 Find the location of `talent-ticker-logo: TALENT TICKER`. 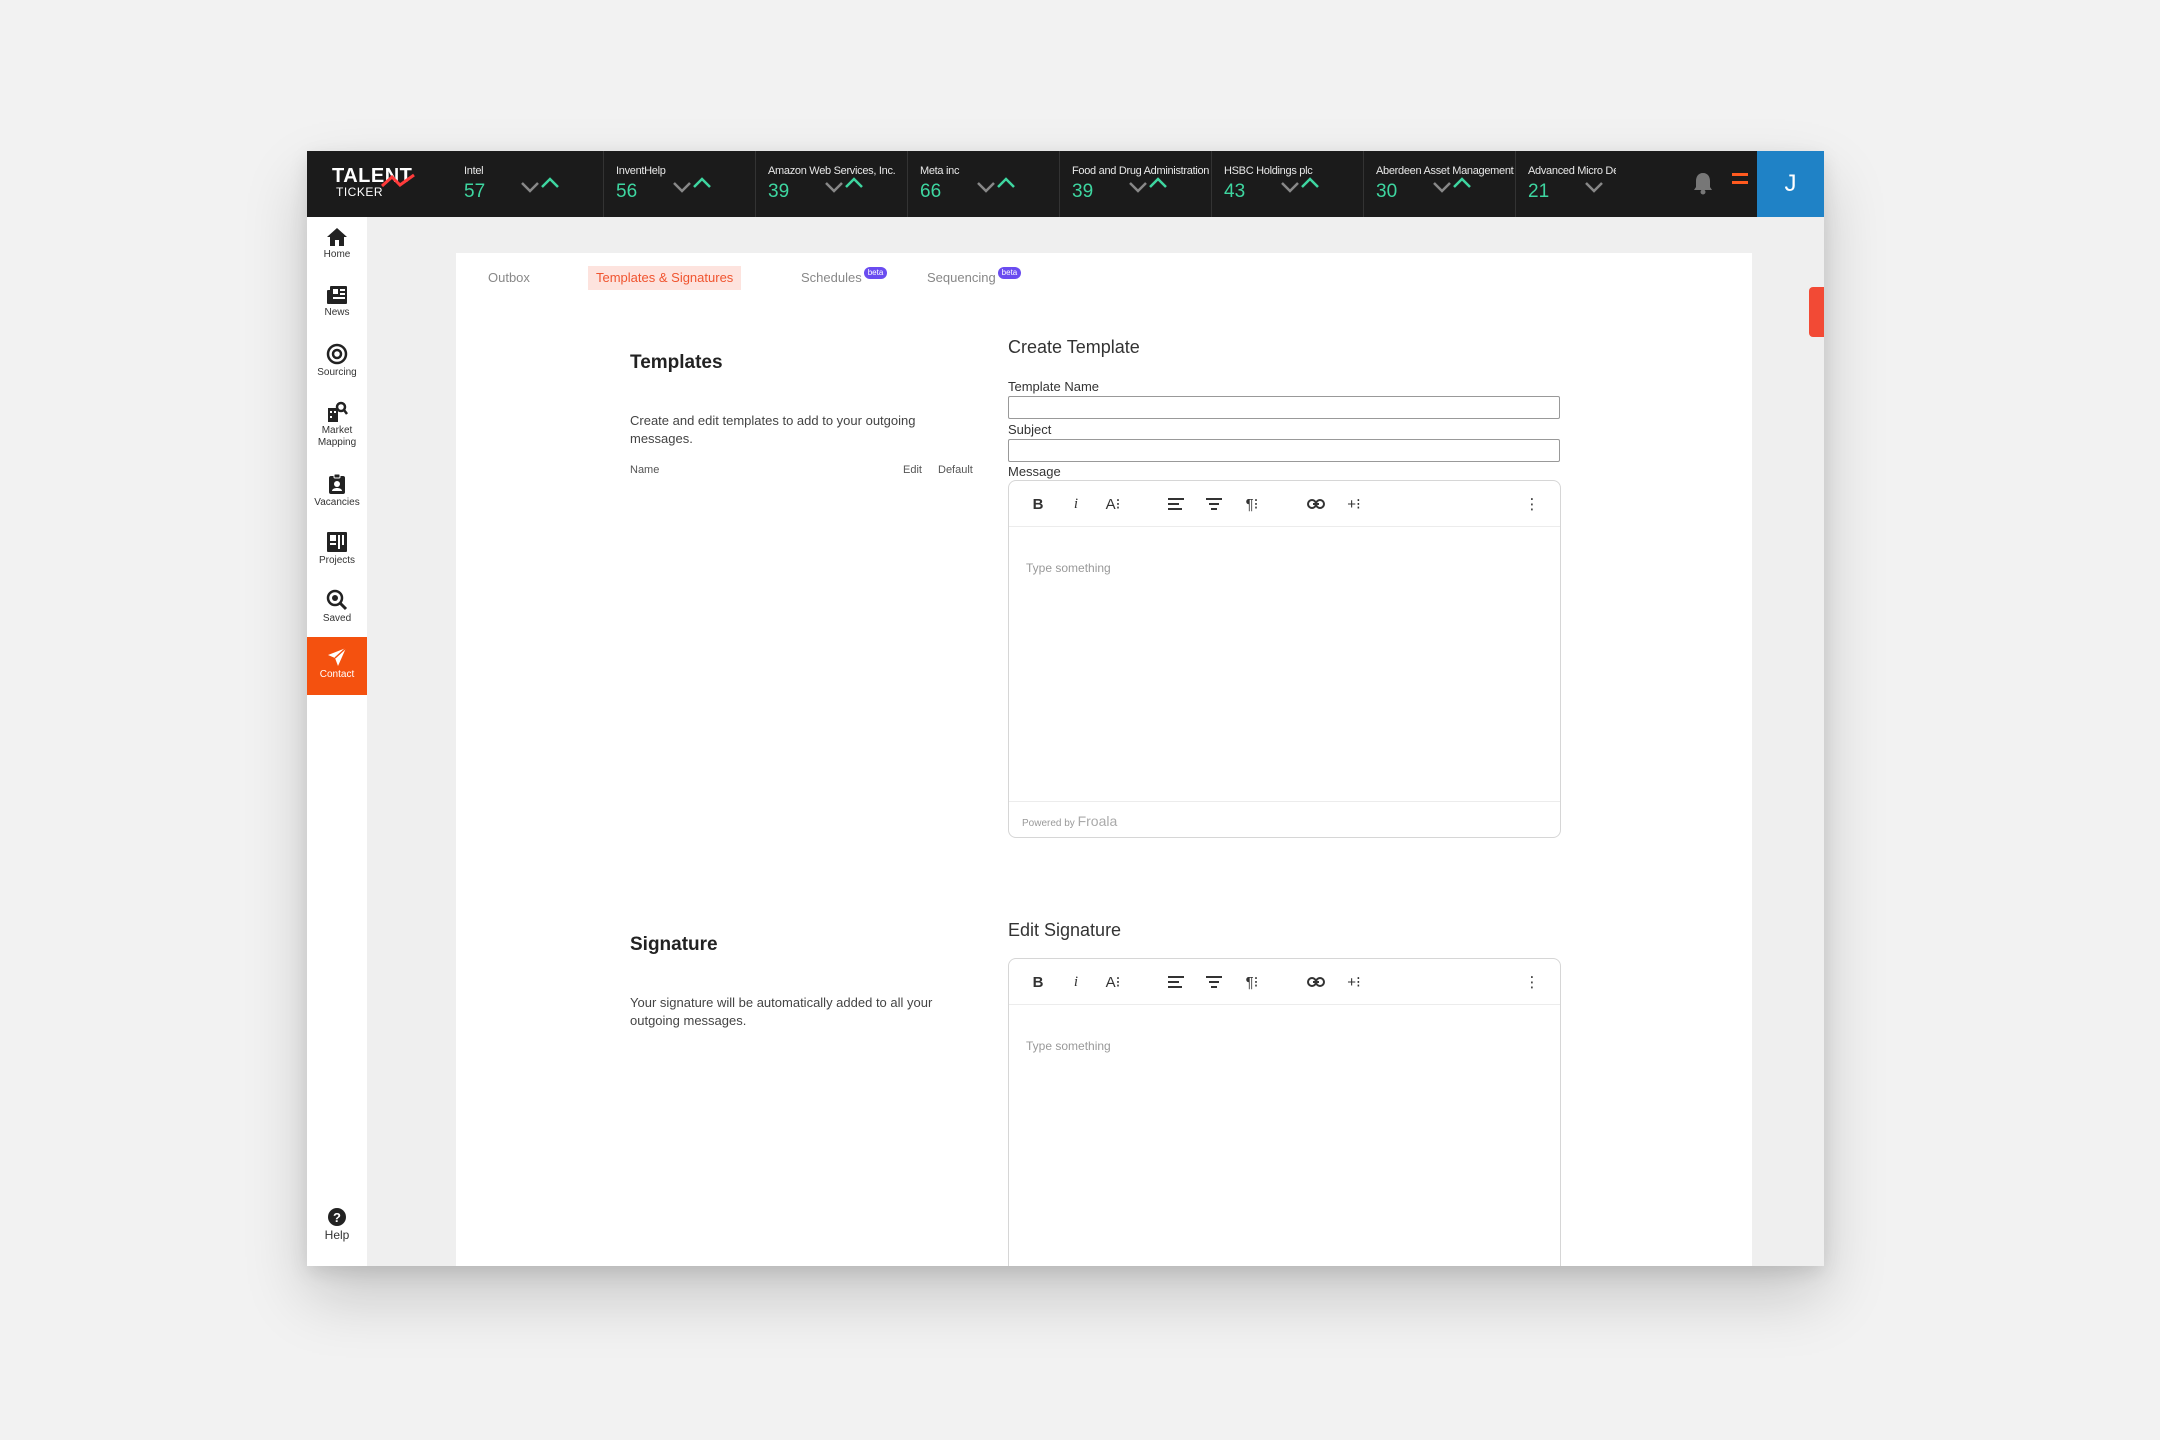

talent-ticker-logo: TALENT TICKER is located at coordinates (379, 185).